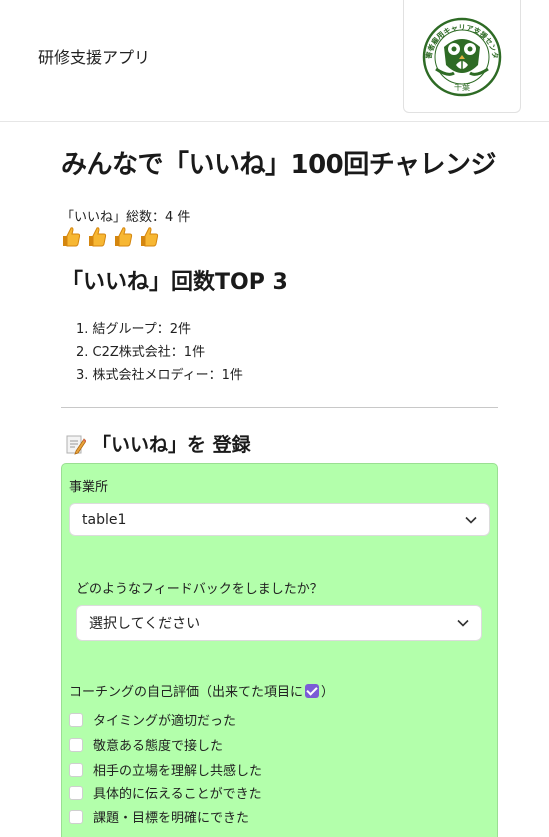  I want to click on feedback-select-value: 選択してください, so click(145, 624).